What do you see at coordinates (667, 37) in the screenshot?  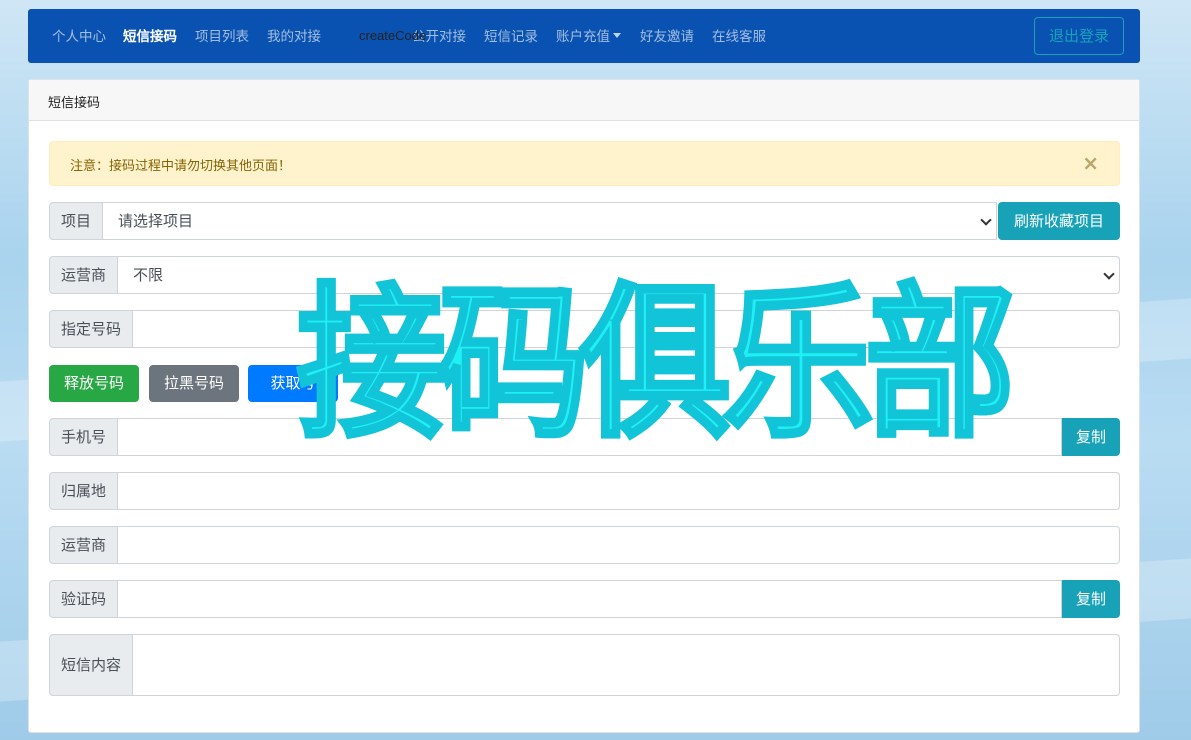 I see `nav-item-invite: 好友邀请` at bounding box center [667, 37].